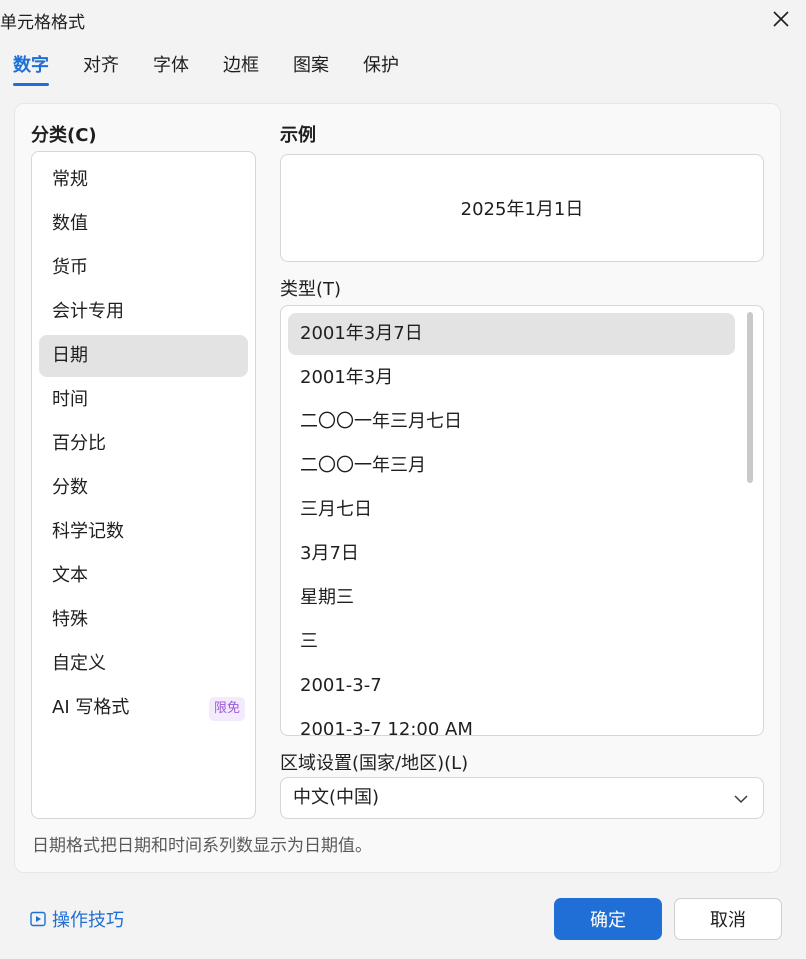  I want to click on dialog-title: 单元格格式, so click(42, 23).